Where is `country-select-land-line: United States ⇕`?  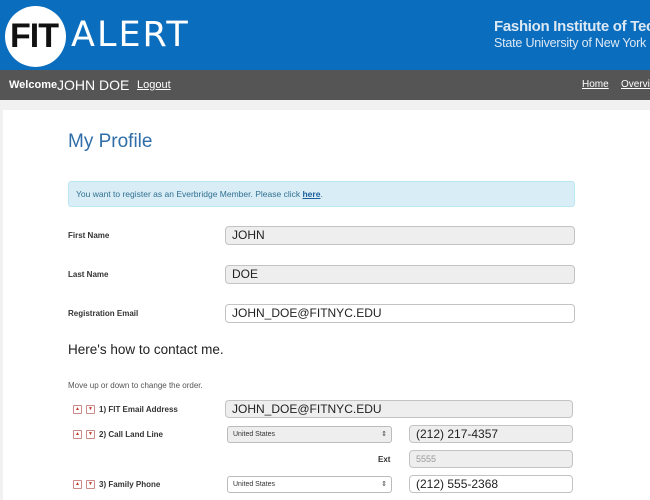
country-select-land-line: United States ⇕ is located at coordinates (309, 434).